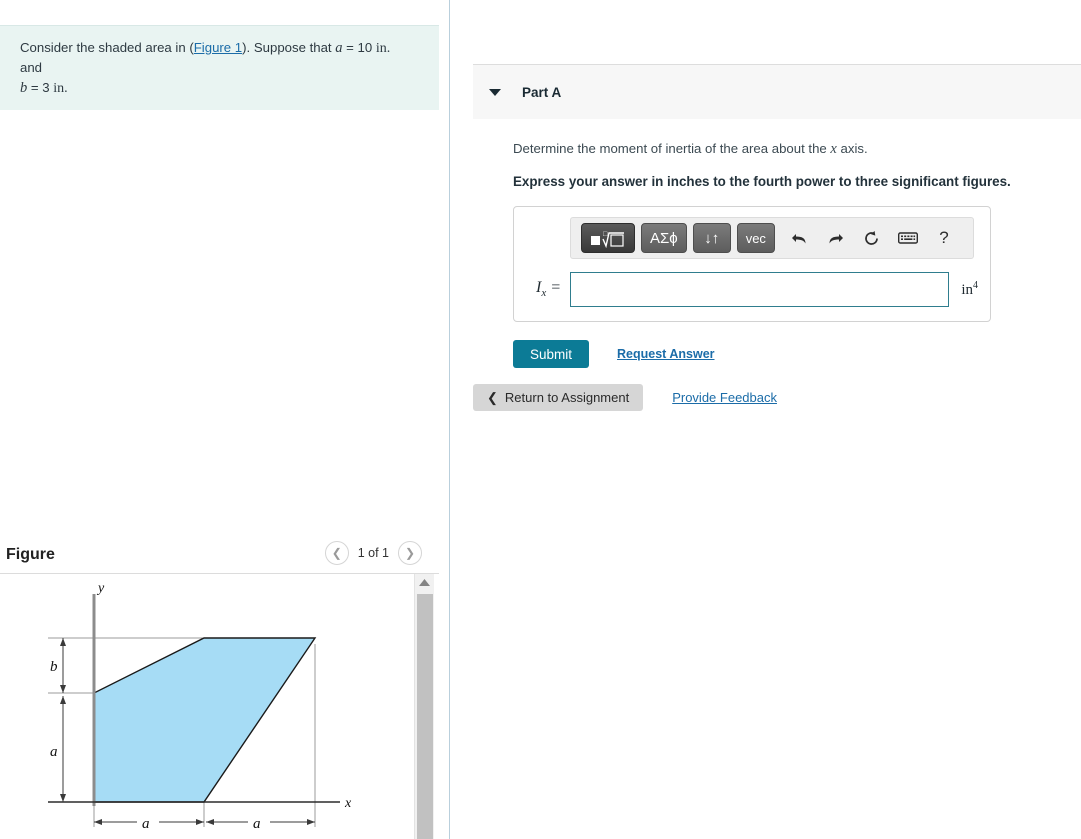 This screenshot has height=839, width=1081. Describe the element at coordinates (797, 354) in the screenshot. I see `submit-row: Submit Request Answer` at that location.